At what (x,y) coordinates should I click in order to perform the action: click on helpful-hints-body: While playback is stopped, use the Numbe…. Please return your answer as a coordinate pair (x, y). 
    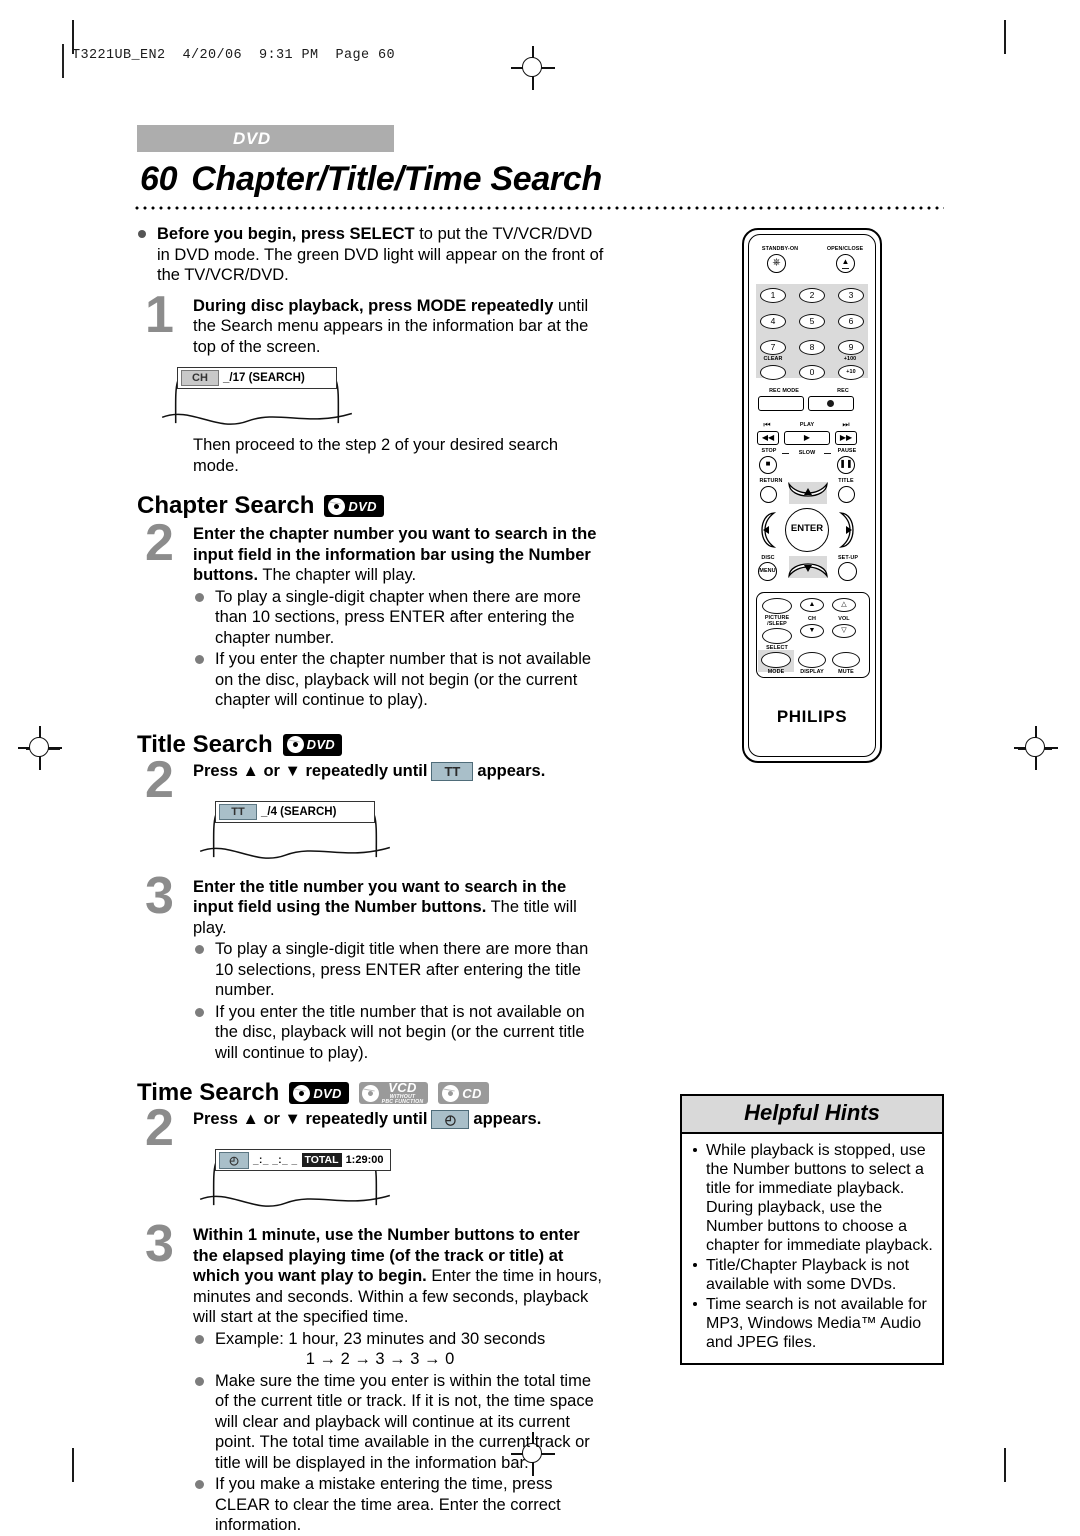
    Looking at the image, I should click on (812, 1248).